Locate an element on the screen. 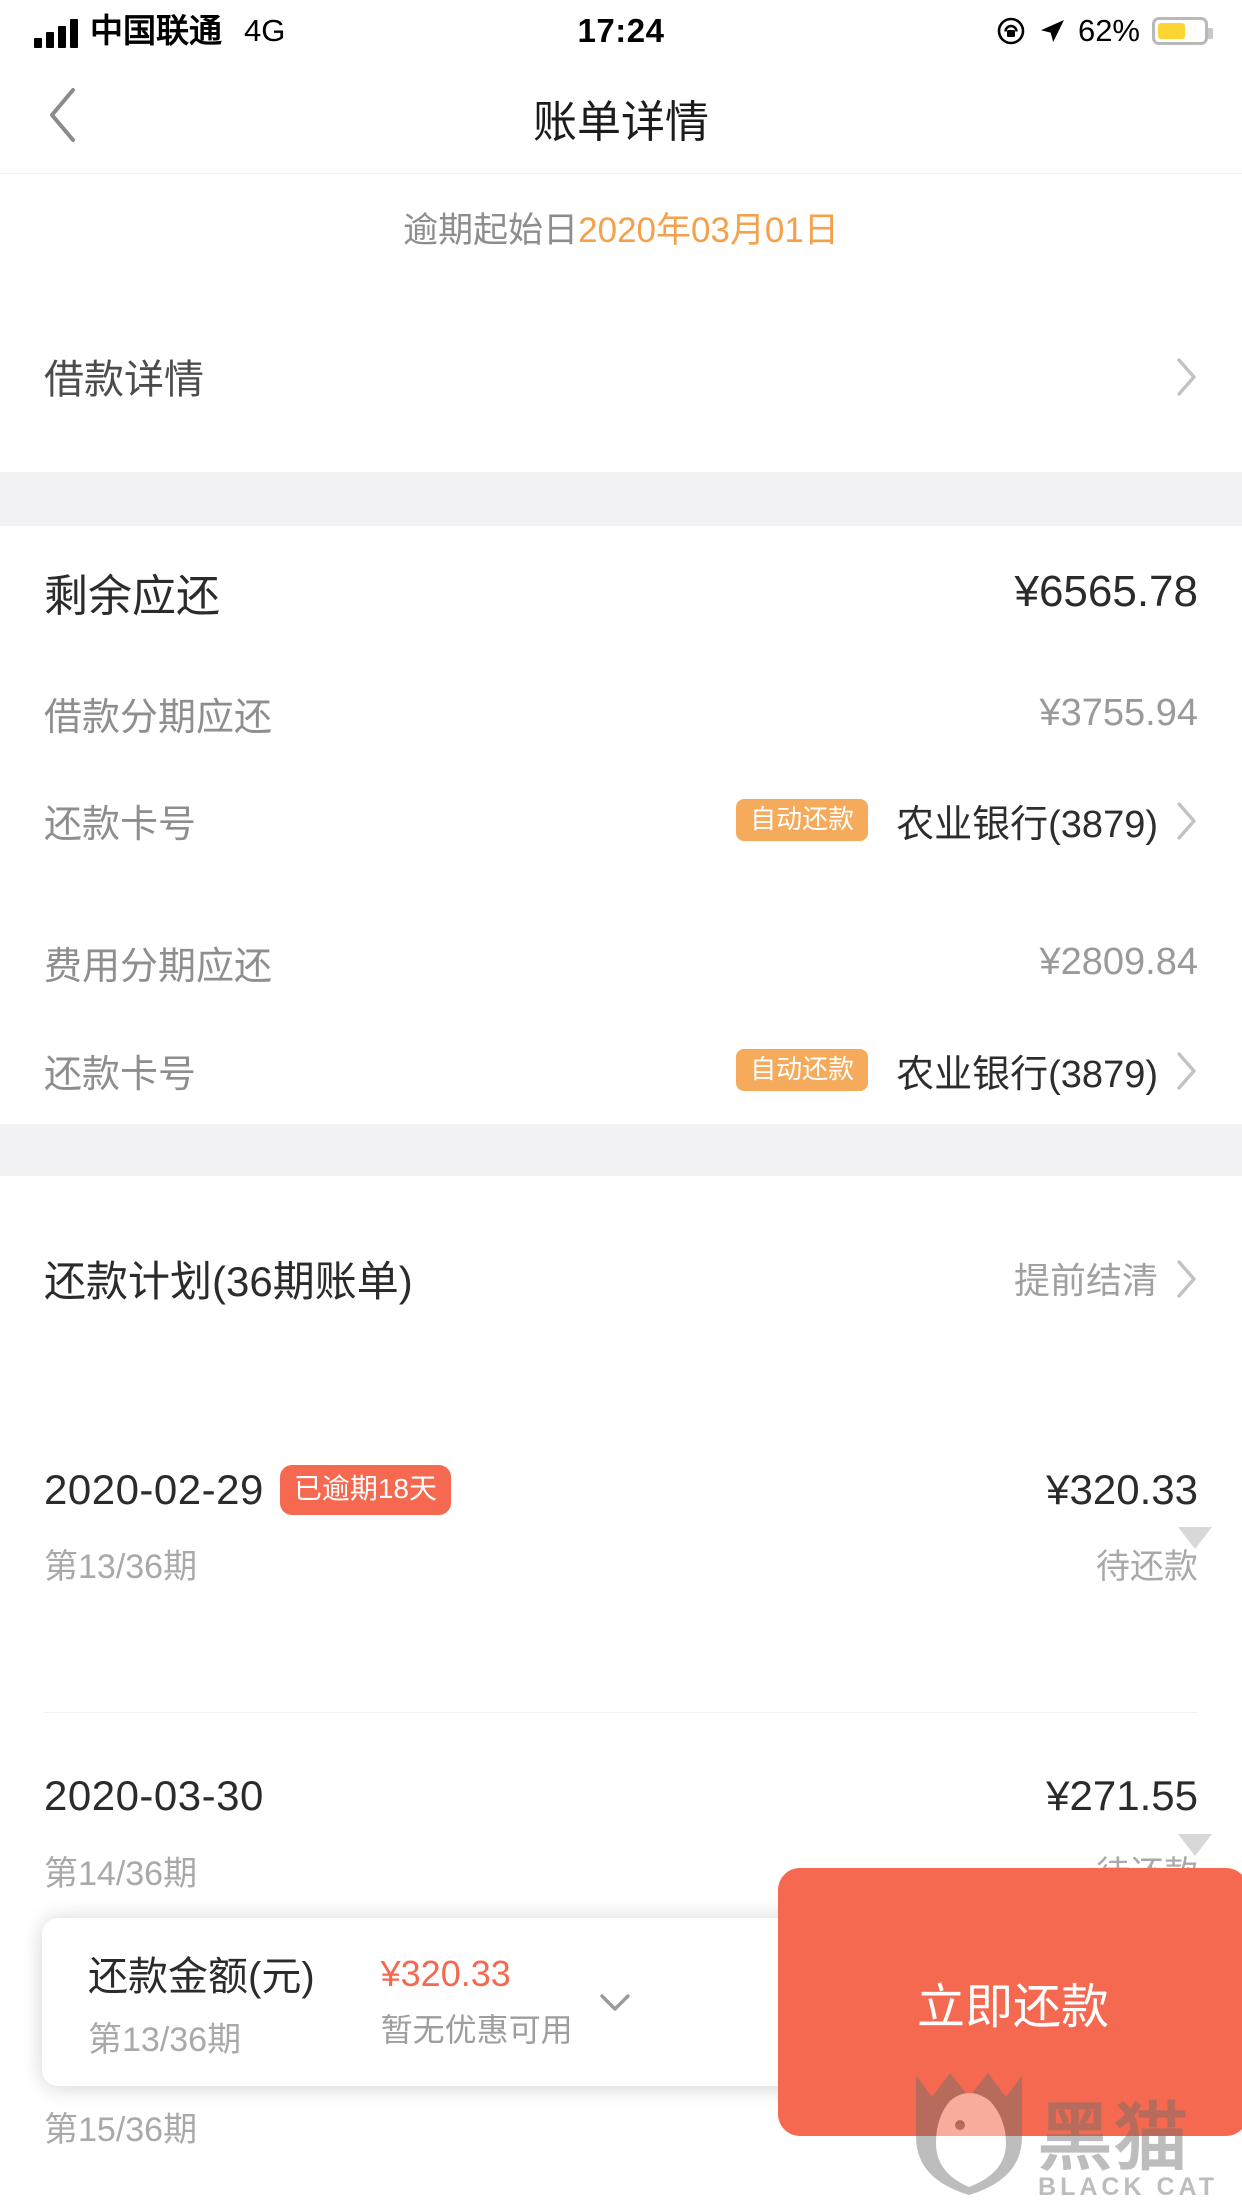 Image resolution: width=1242 pixels, height=2208 pixels. repayment-plan-title: 还款计划(36期账单) is located at coordinates (228, 1281).